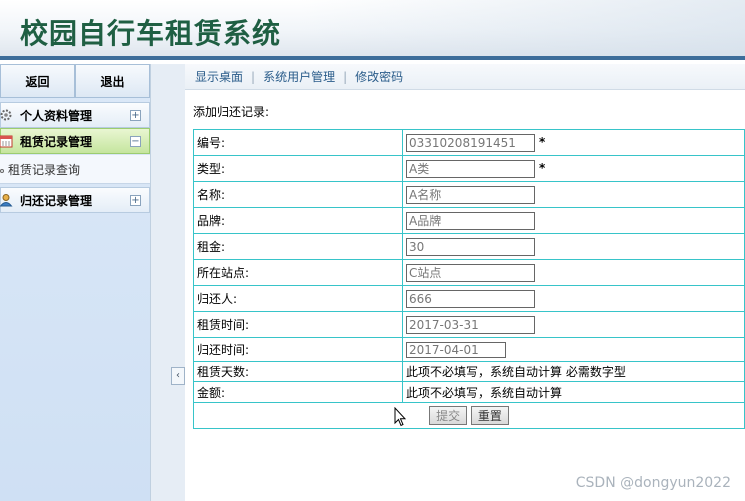 This screenshot has width=745, height=501. Describe the element at coordinates (298, 142) in the screenshot. I see `field-label: 编号:` at that location.